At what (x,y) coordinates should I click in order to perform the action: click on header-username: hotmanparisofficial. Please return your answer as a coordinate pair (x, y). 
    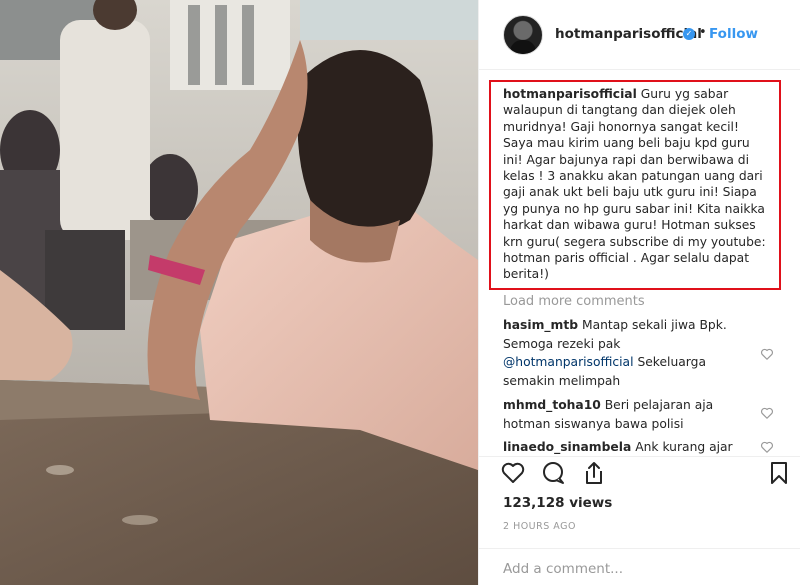
    Looking at the image, I should click on (628, 34).